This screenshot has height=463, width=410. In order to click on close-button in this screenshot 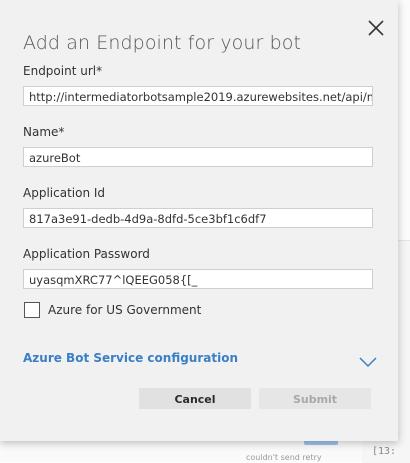, I will do `click(376, 28)`.